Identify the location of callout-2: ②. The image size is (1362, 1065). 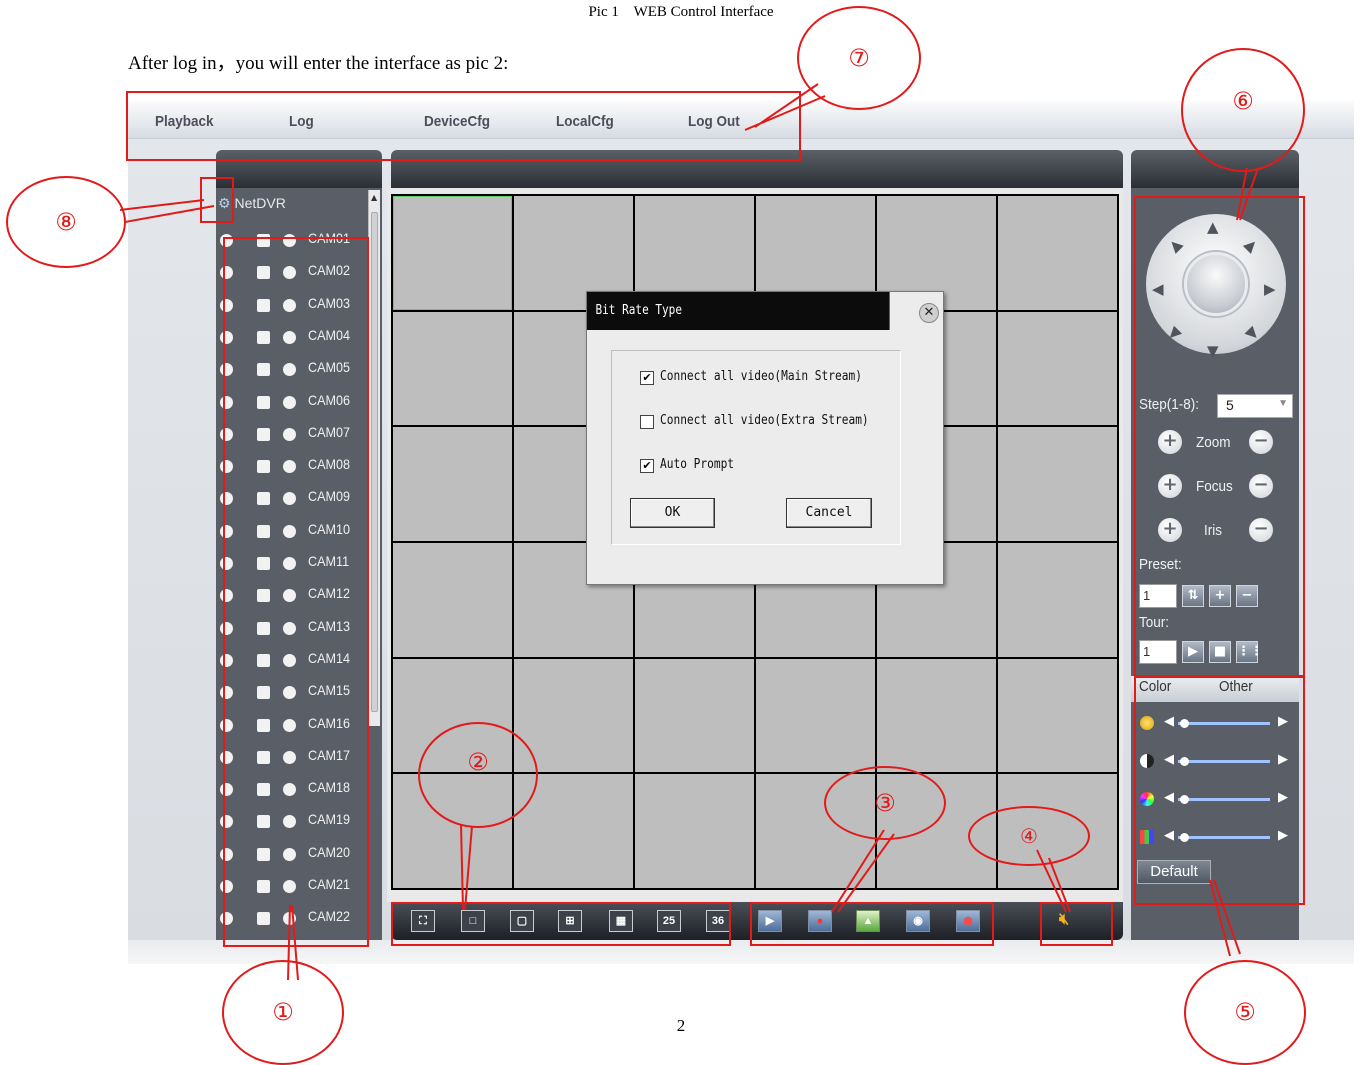
(478, 775).